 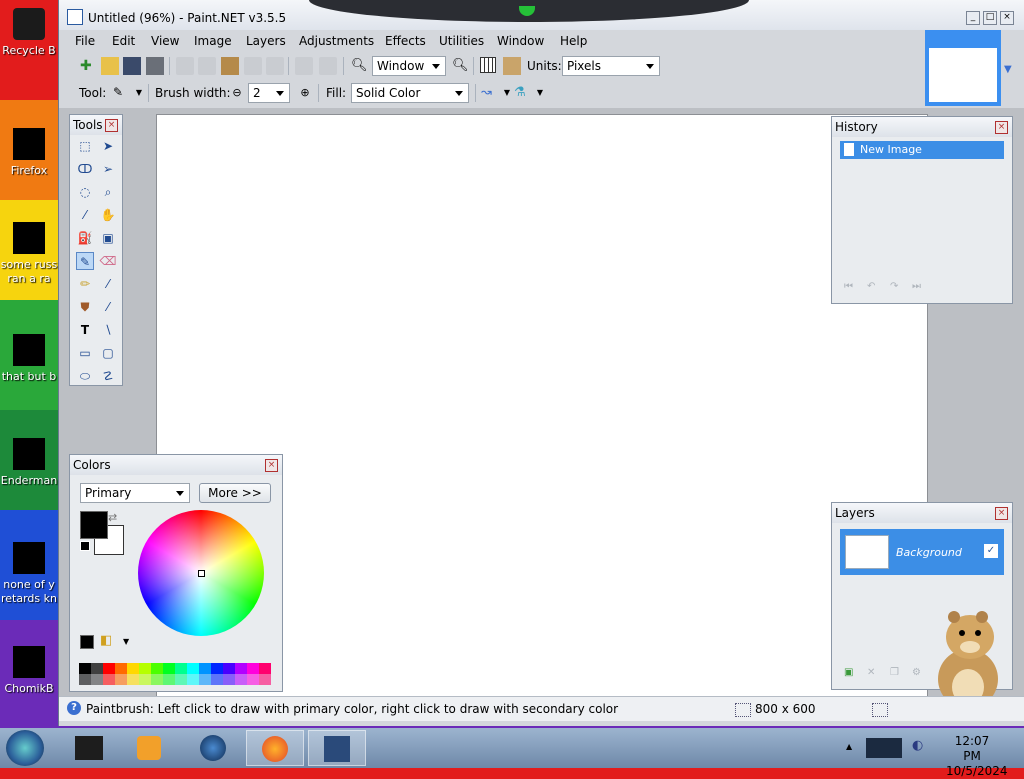 I want to click on magic-wand-icon: ⁄, so click(x=85, y=215).